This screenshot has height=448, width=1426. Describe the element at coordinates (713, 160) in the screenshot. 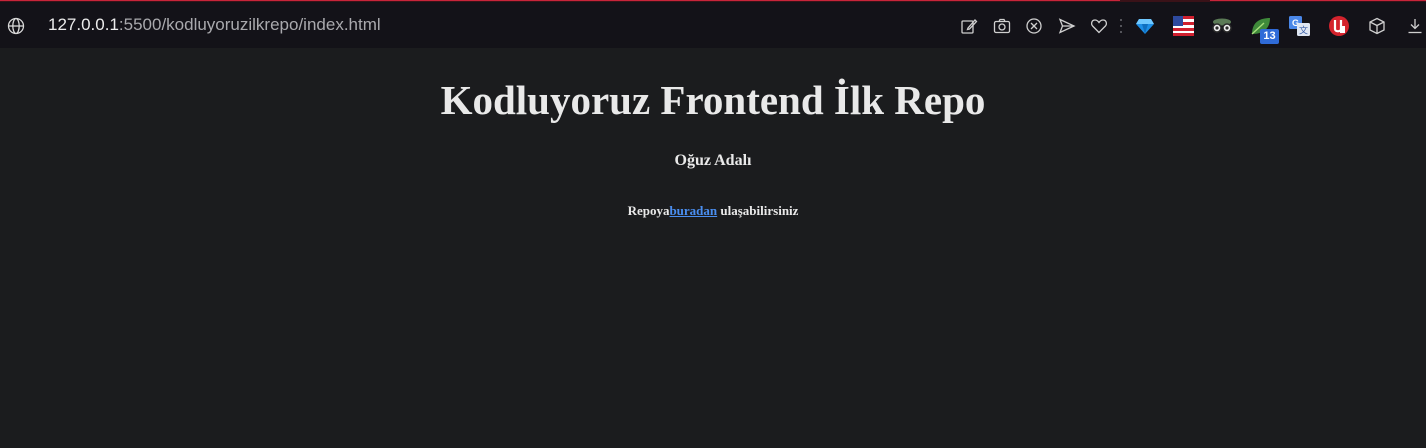

I see `author-name: Oğuz Adalı` at that location.